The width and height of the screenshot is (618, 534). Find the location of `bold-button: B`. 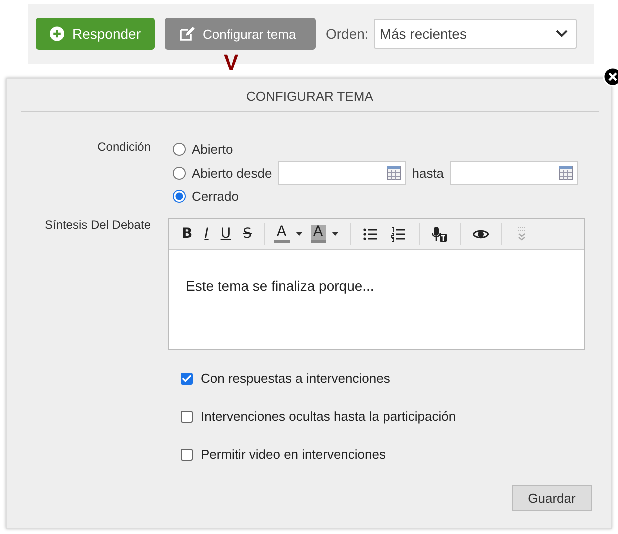

bold-button: B is located at coordinates (187, 234).